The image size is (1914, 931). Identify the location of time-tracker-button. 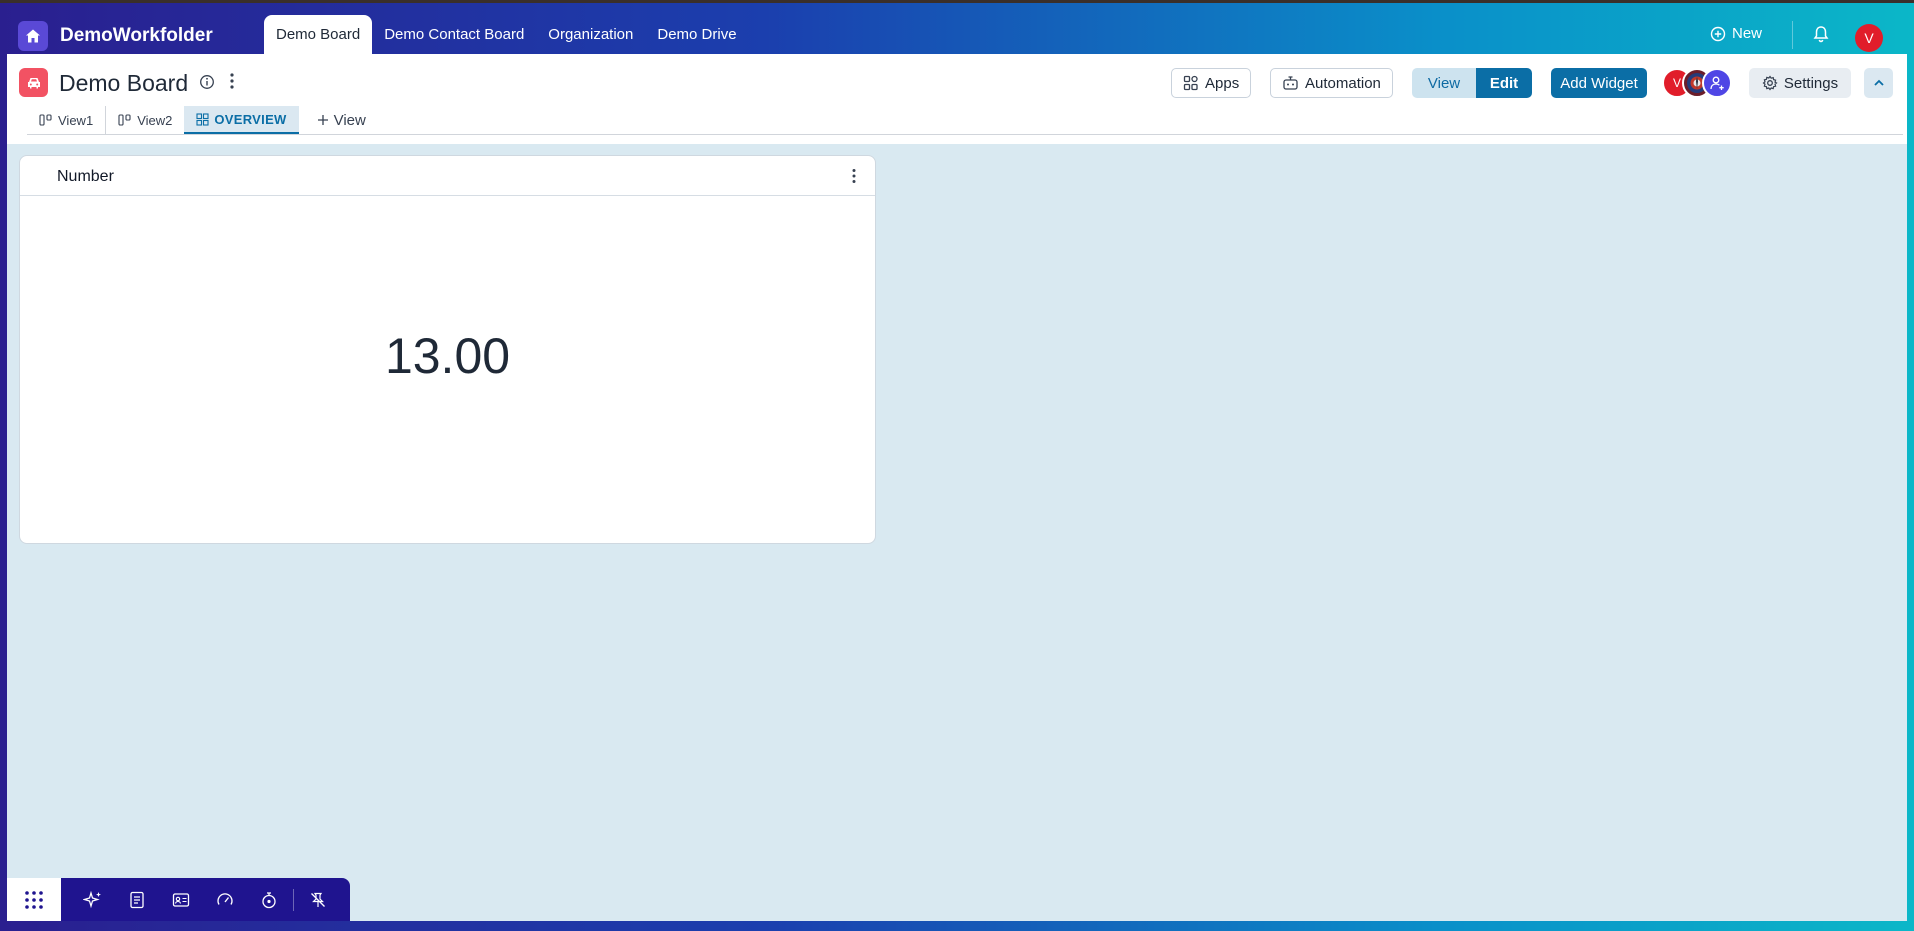
(269, 899).